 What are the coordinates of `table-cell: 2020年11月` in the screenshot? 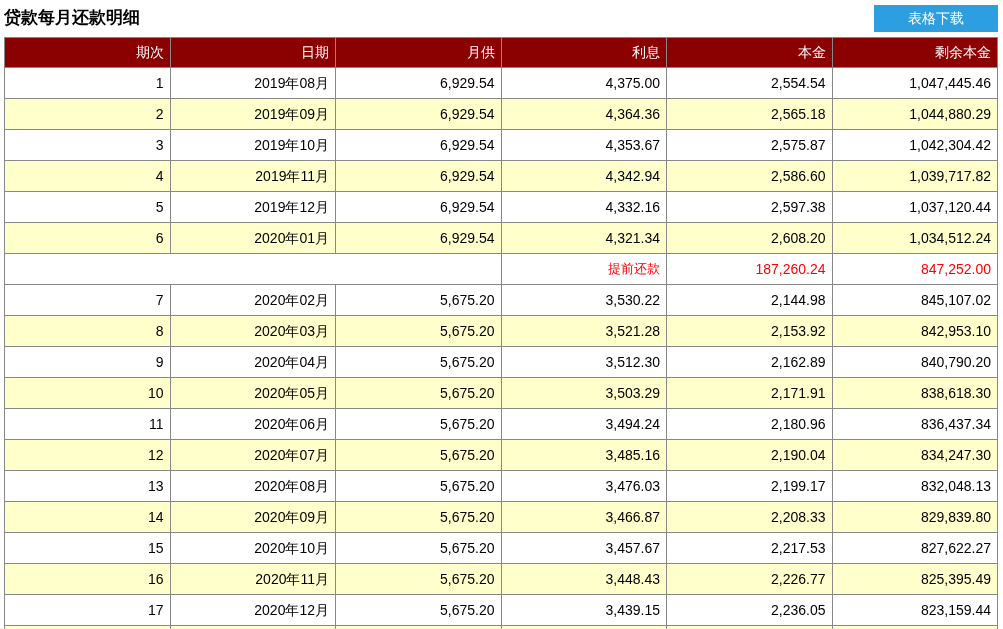 It's located at (292, 578).